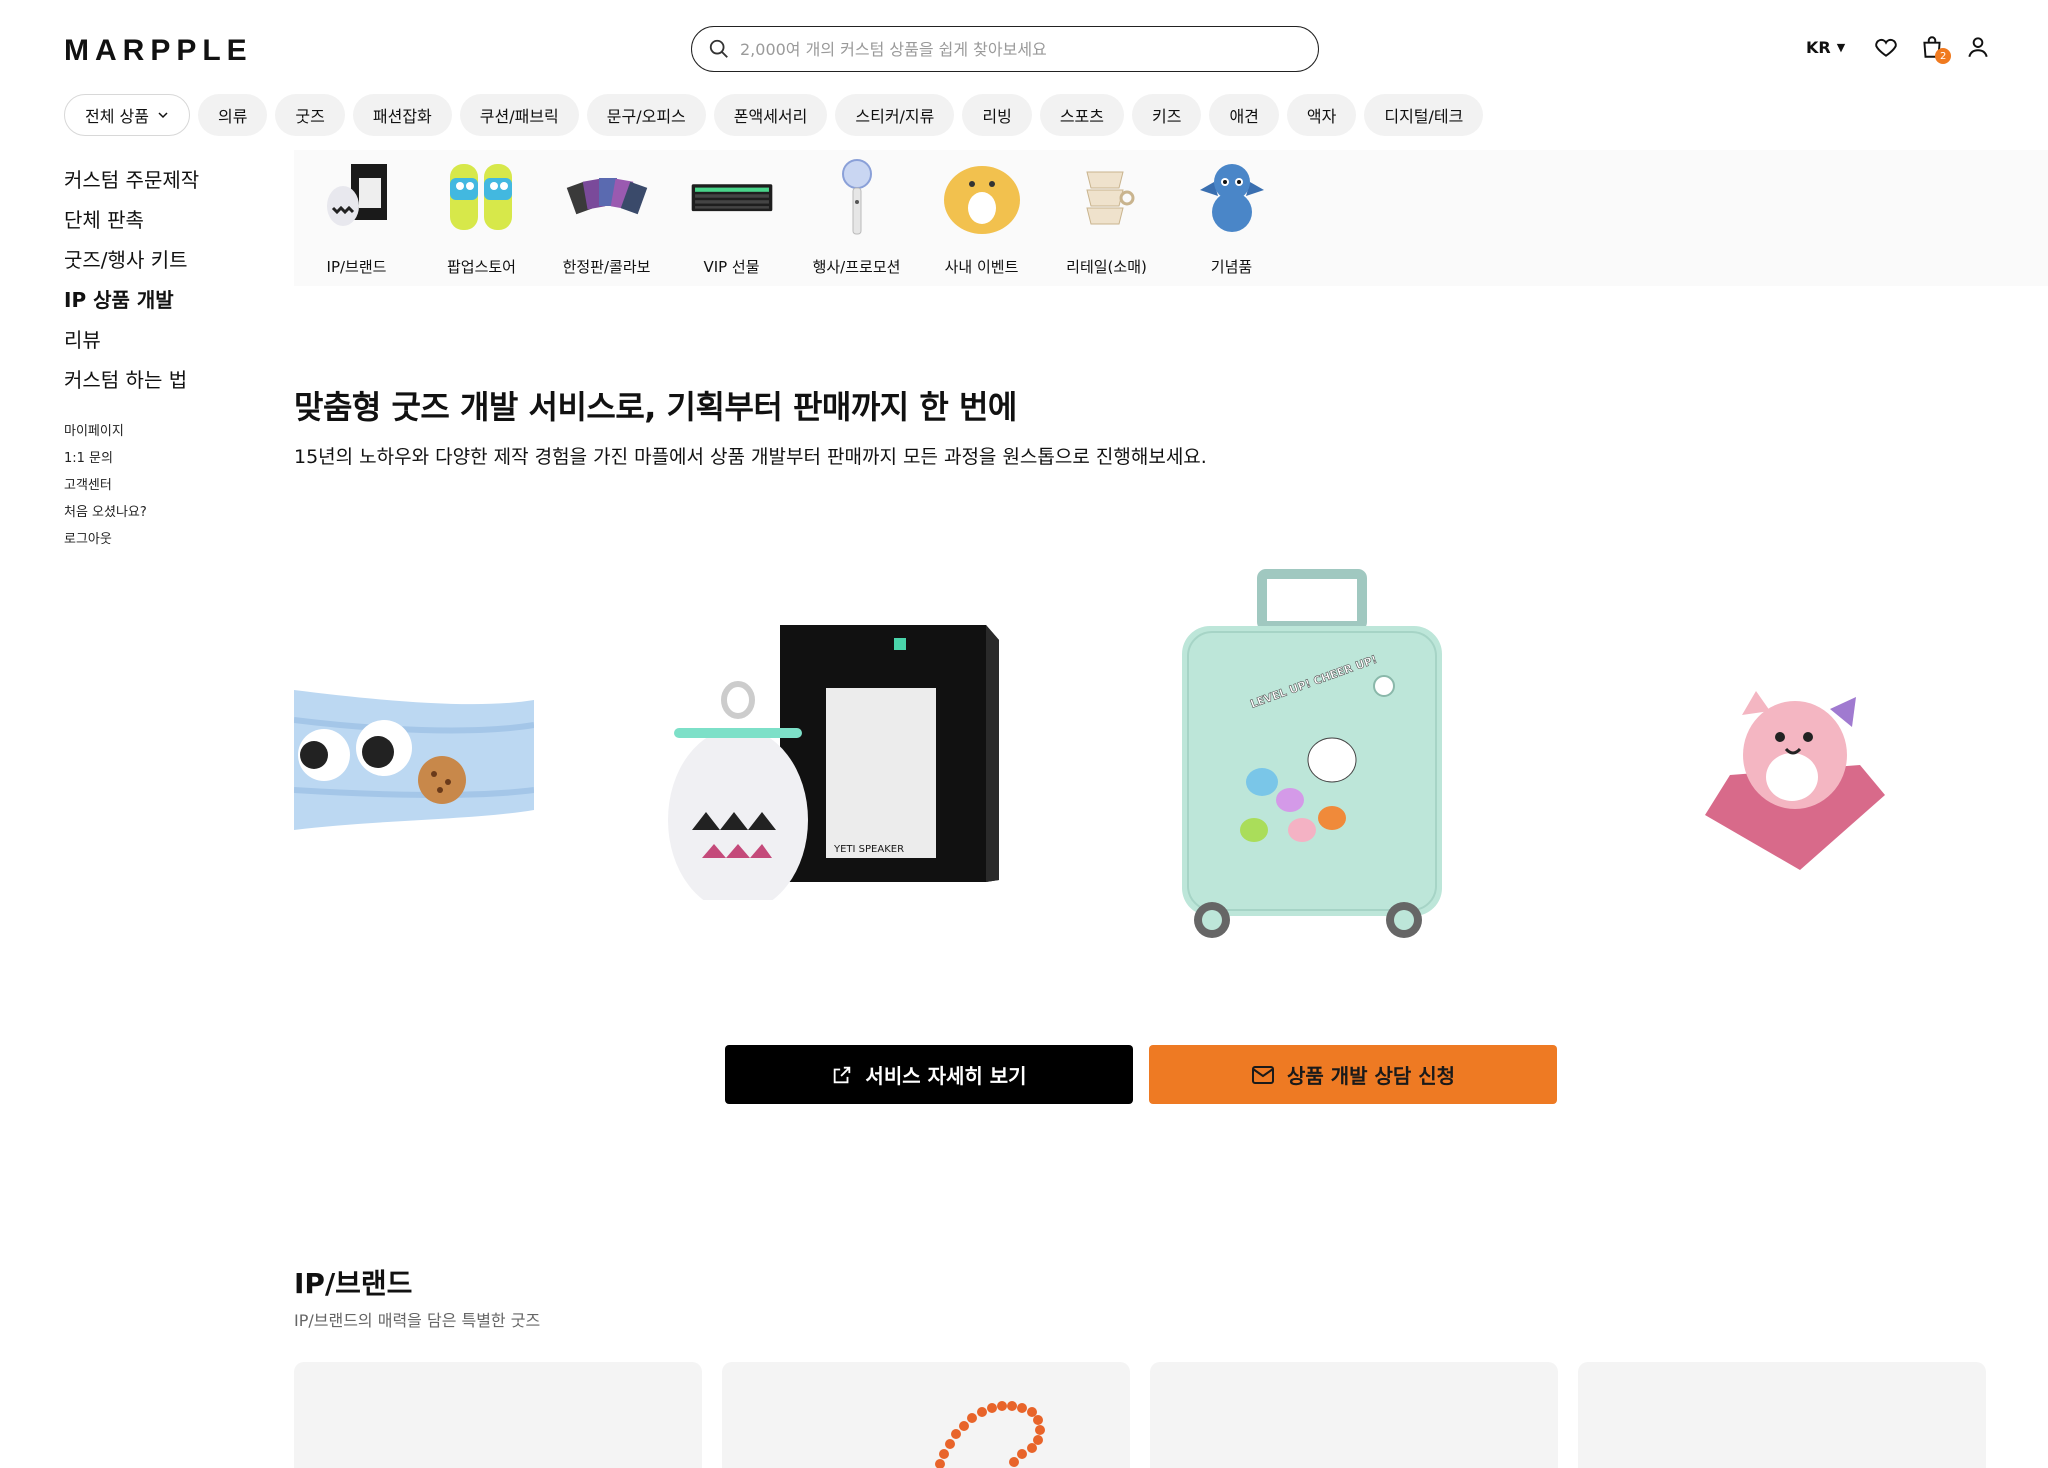 The image size is (2048, 1468). I want to click on lightstick-thumb, so click(857, 196).